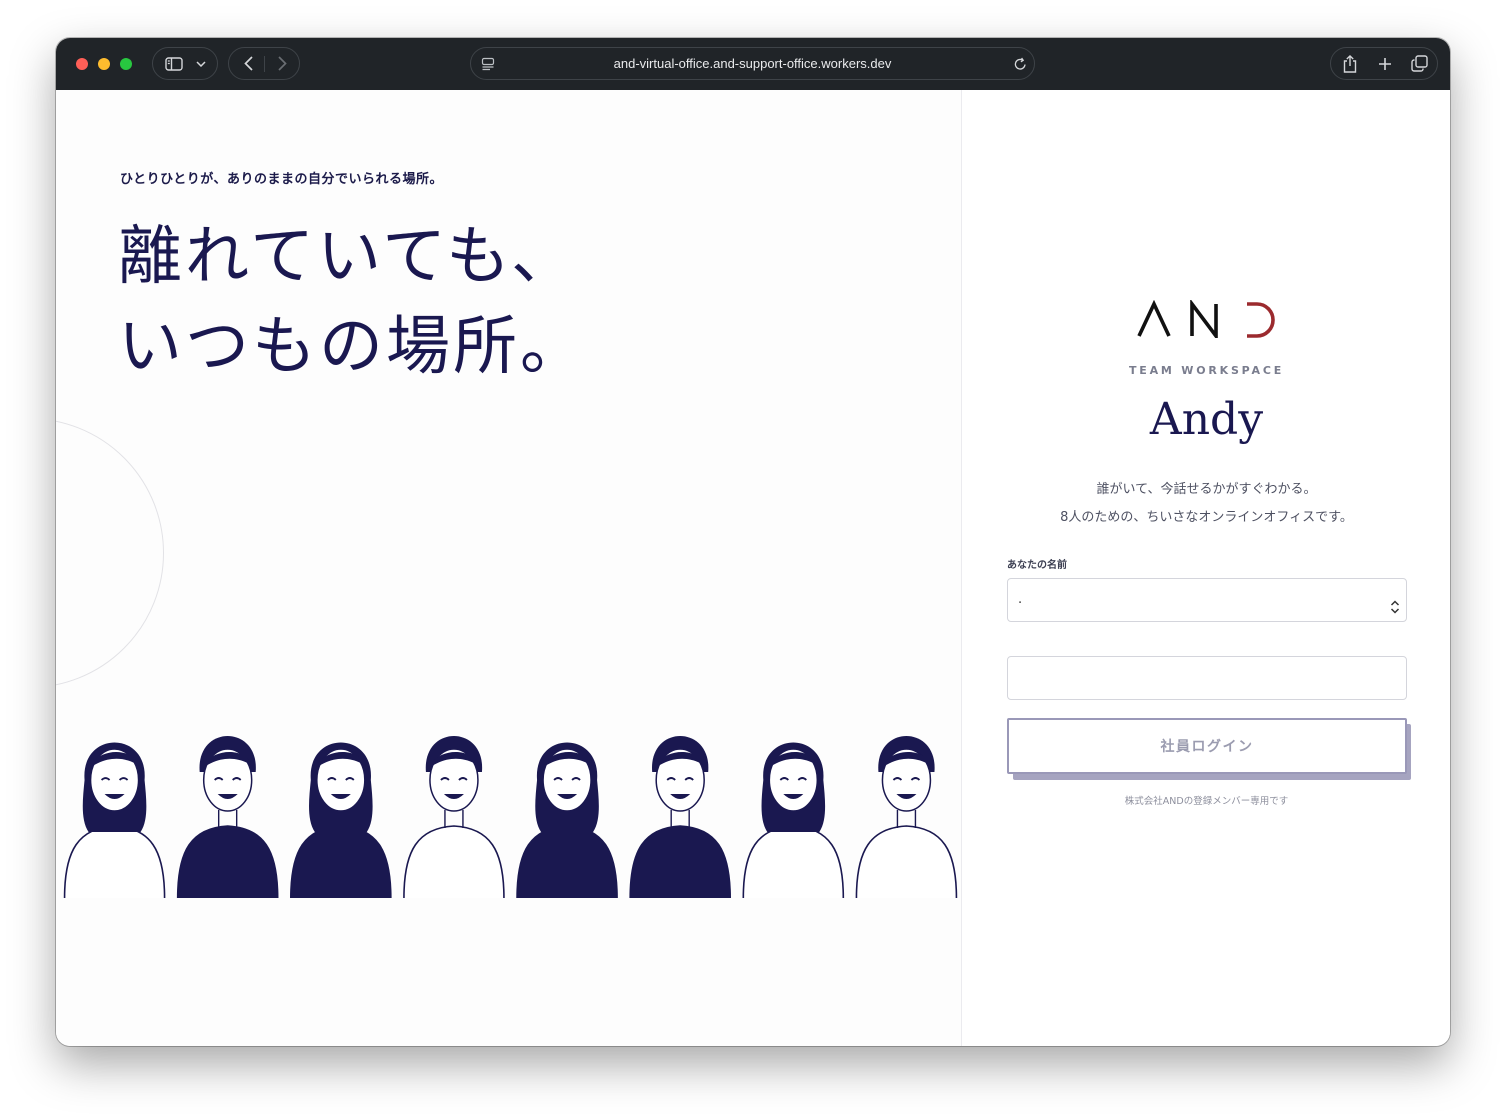  What do you see at coordinates (1020, 63) in the screenshot?
I see `reload-icon` at bounding box center [1020, 63].